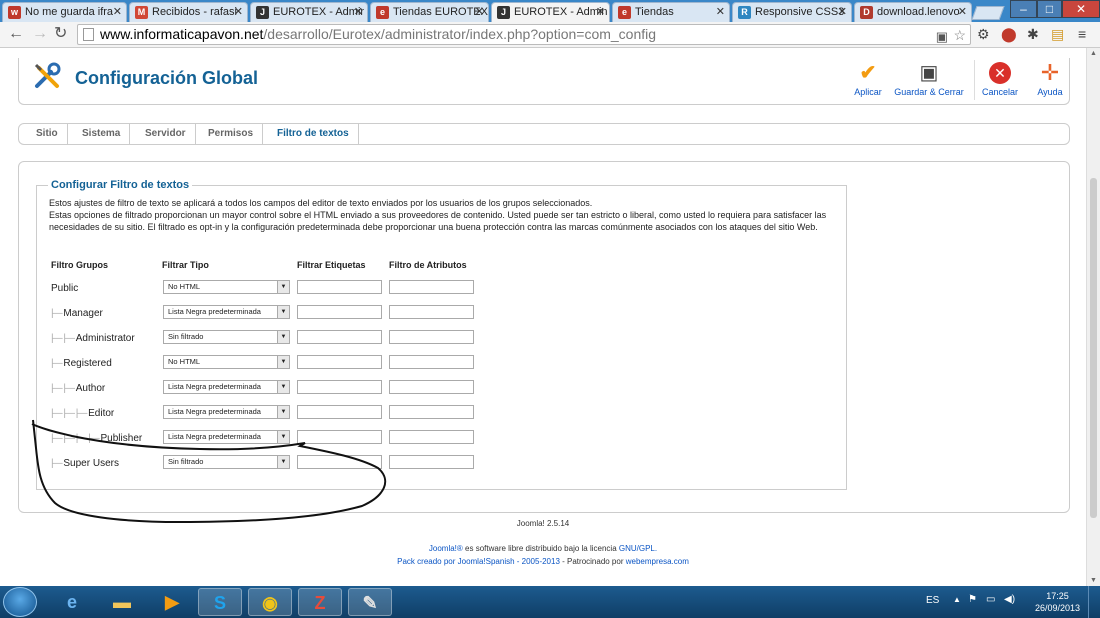 This screenshot has height=618, width=1100. Describe the element at coordinates (1093, 53) in the screenshot. I see `scroll-up-arrow: ▲` at that location.